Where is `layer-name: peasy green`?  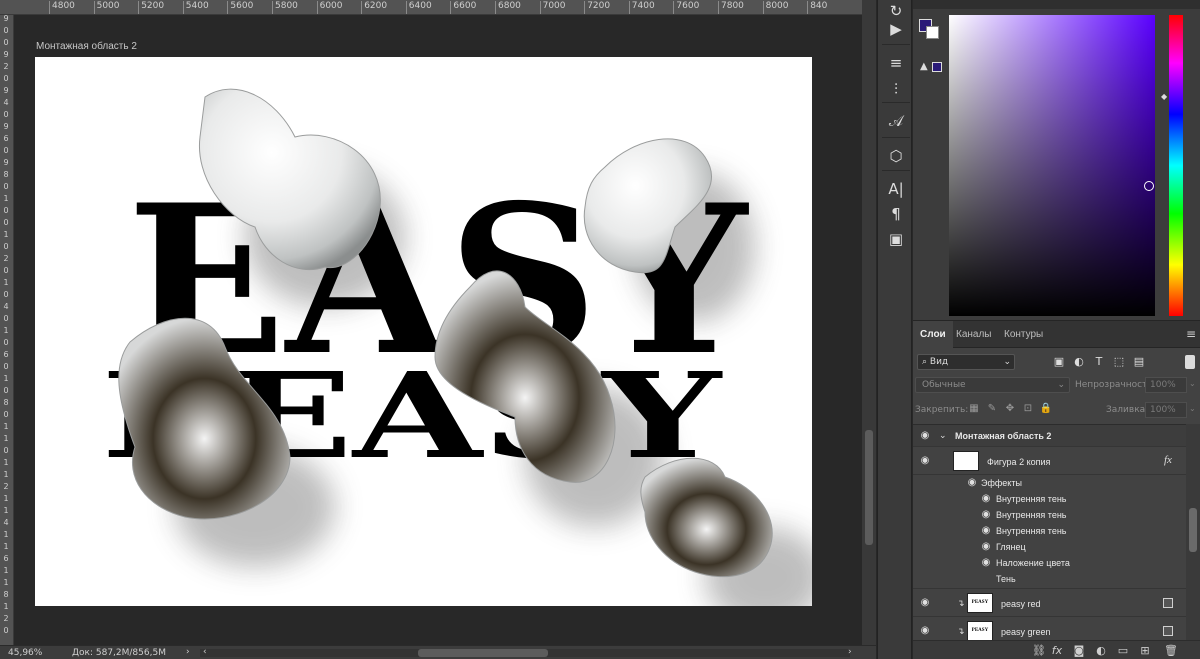 layer-name: peasy green is located at coordinates (1026, 632).